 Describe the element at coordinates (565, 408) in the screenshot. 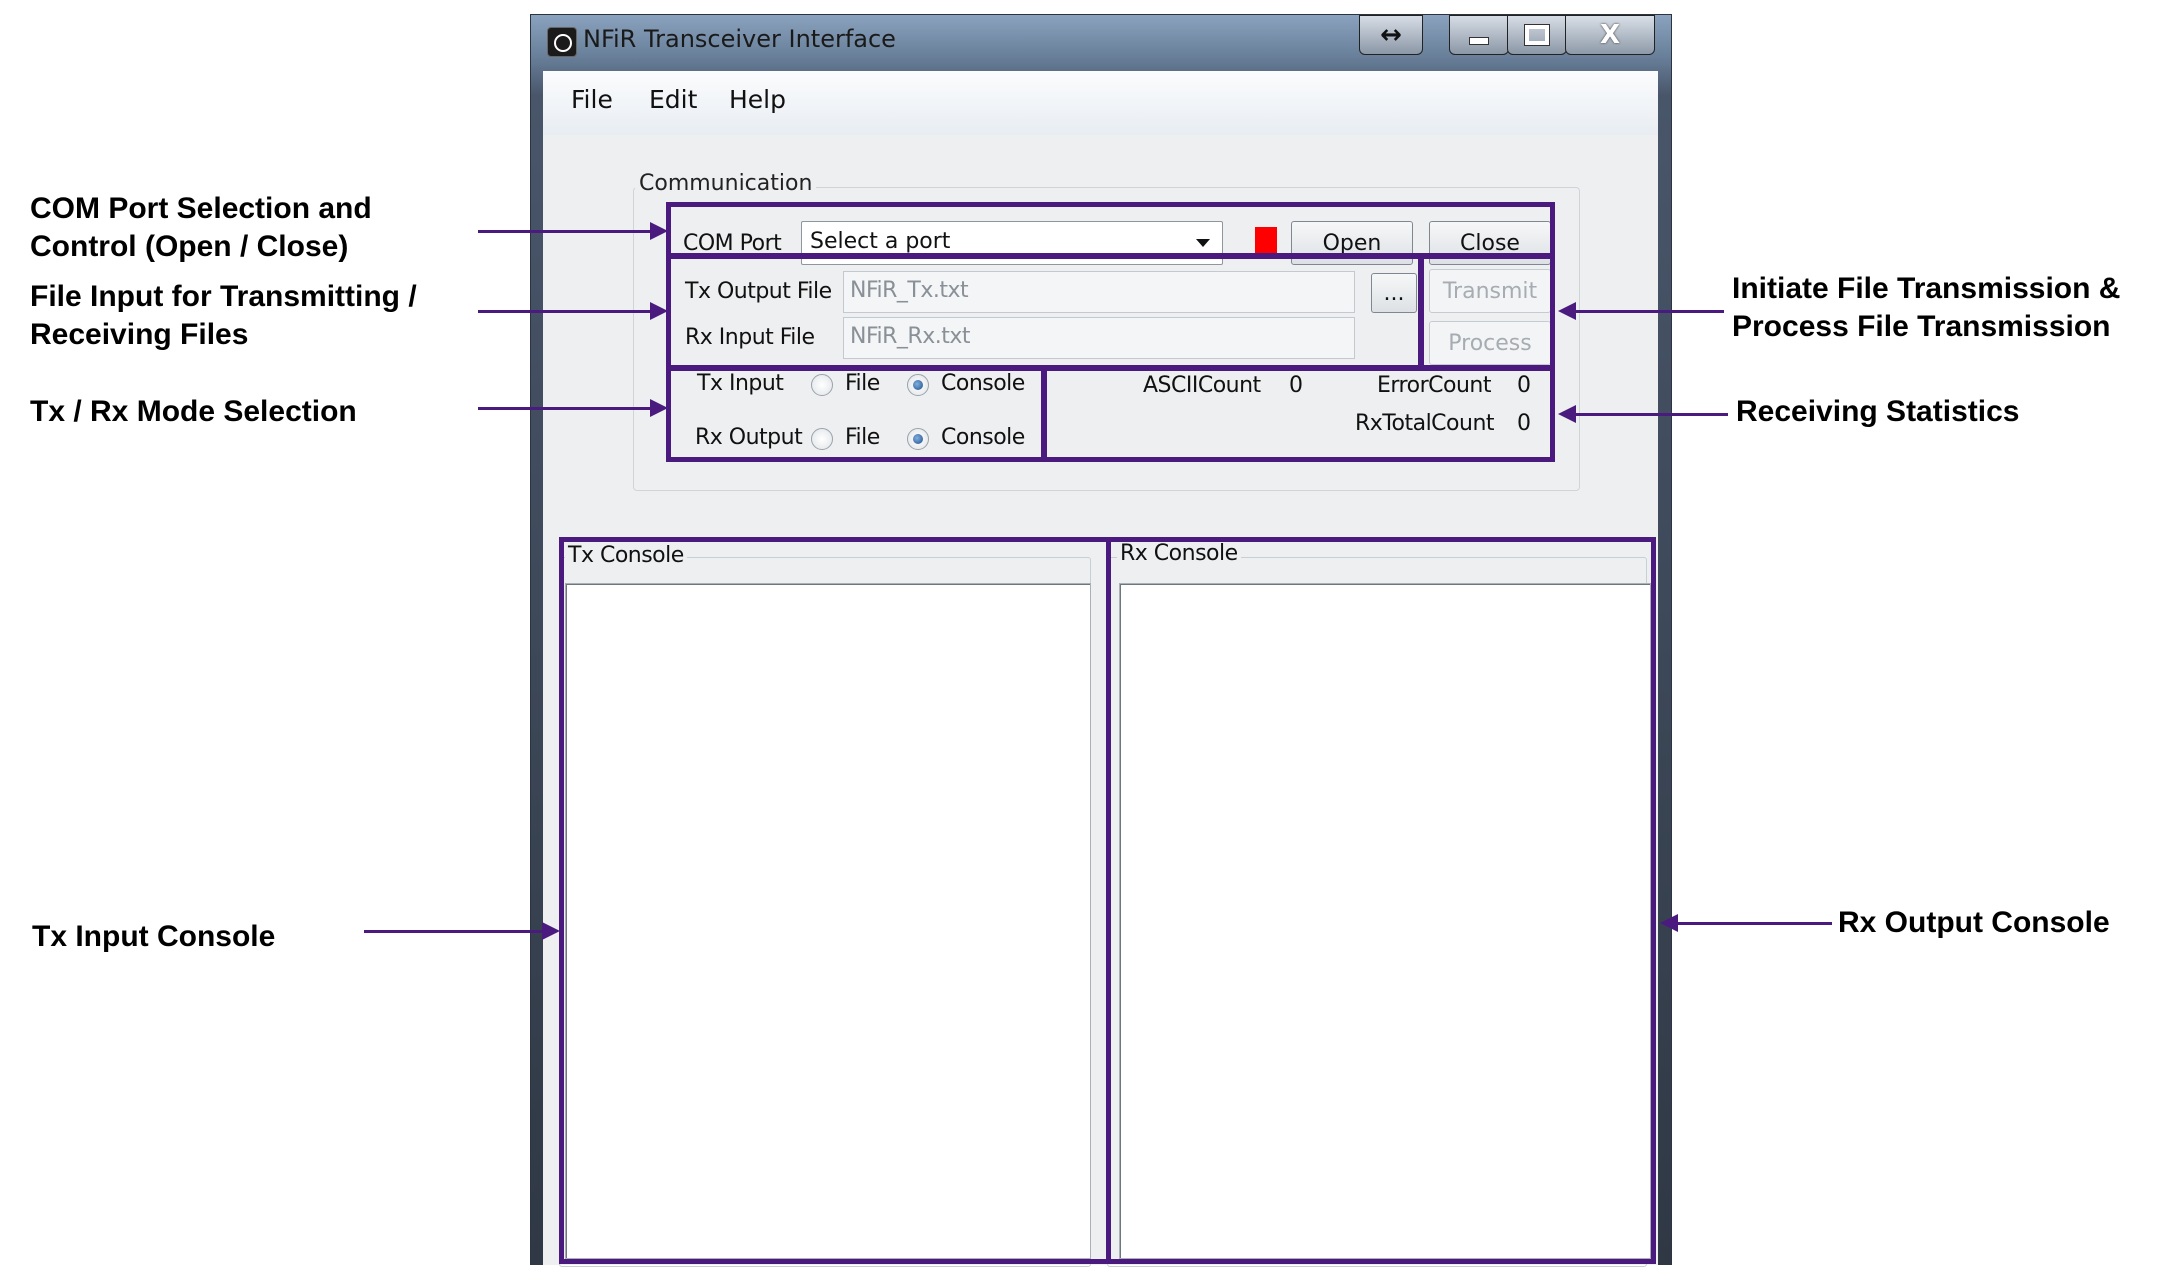

I see `mode-arrow` at that location.